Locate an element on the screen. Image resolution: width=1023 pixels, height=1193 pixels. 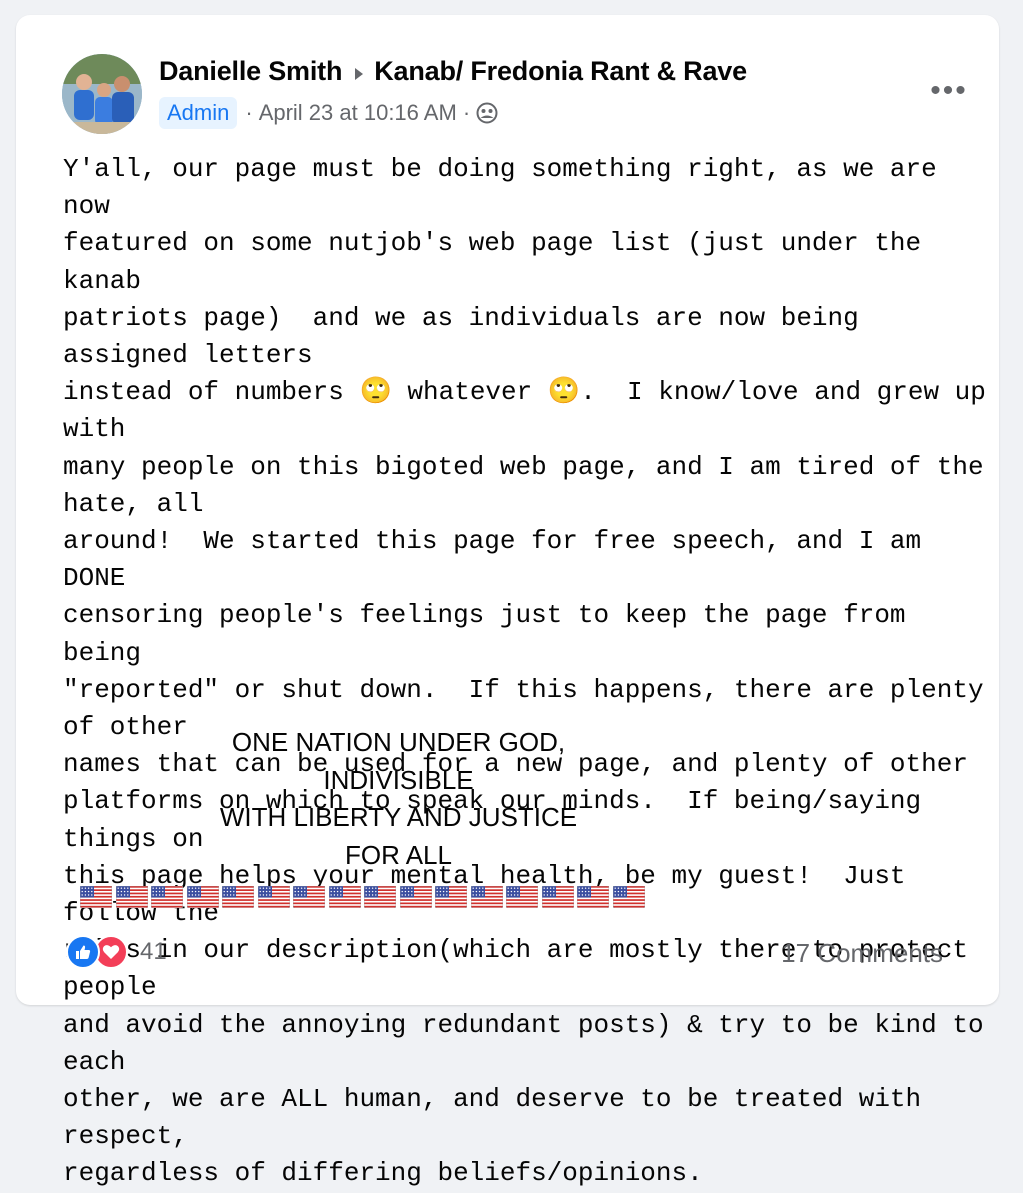
reaction-count: 41 is located at coordinates (153, 951).